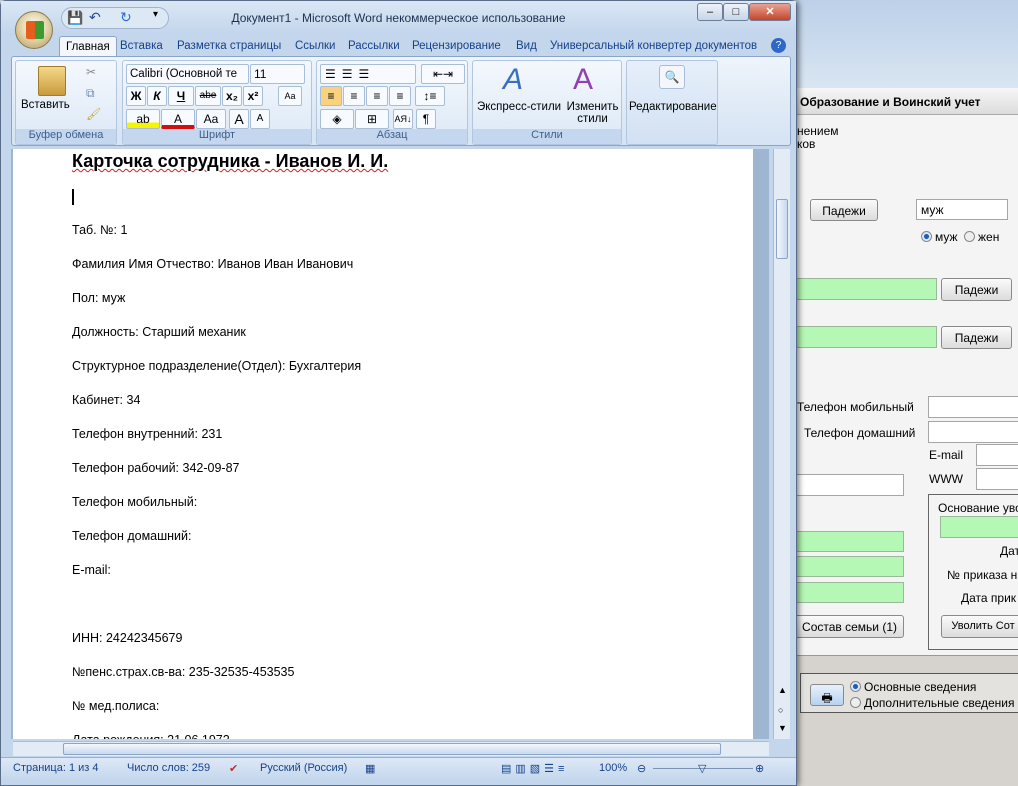  What do you see at coordinates (337, 119) in the screenshot?
I see `shading-icon: ◈` at bounding box center [337, 119].